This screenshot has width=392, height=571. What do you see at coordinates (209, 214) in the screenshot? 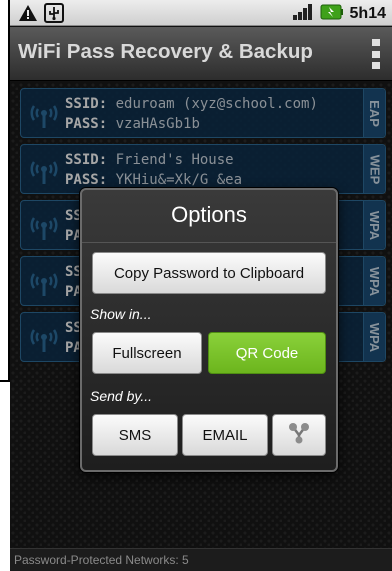
I see `dialog-title: Options` at bounding box center [209, 214].